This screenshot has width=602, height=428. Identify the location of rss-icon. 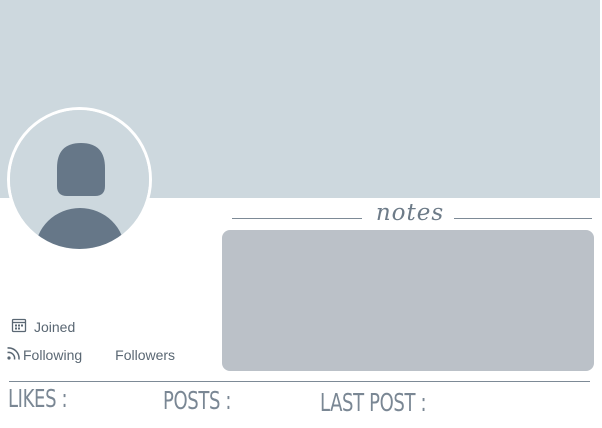
(13, 355).